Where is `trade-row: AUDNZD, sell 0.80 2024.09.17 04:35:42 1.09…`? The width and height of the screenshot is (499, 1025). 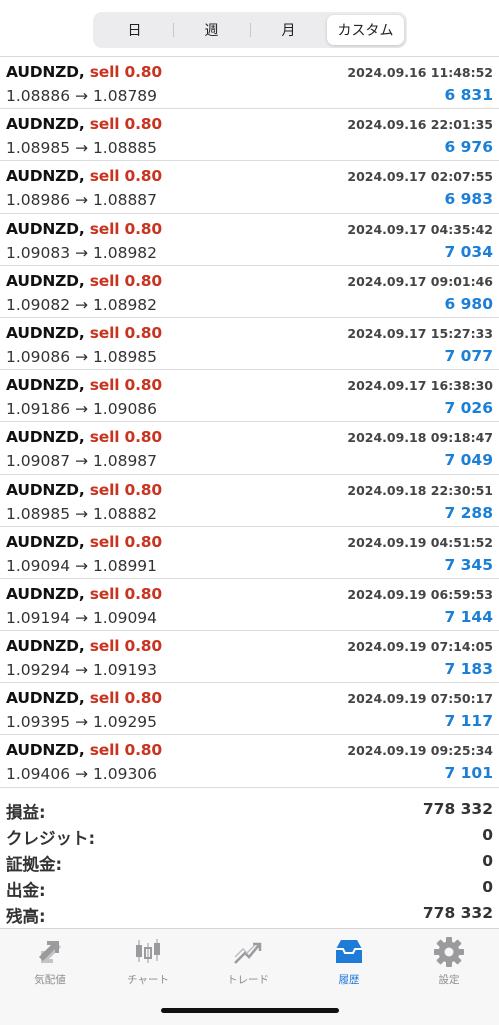
trade-row: AUDNZD, sell 0.80 2024.09.17 04:35:42 1.09… is located at coordinates (249, 240).